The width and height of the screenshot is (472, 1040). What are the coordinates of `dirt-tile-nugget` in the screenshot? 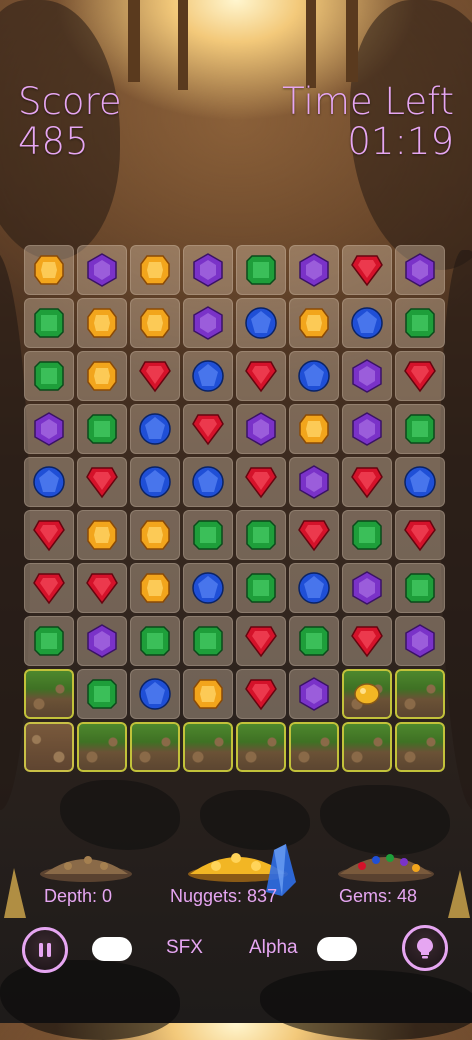 It's located at (367, 694).